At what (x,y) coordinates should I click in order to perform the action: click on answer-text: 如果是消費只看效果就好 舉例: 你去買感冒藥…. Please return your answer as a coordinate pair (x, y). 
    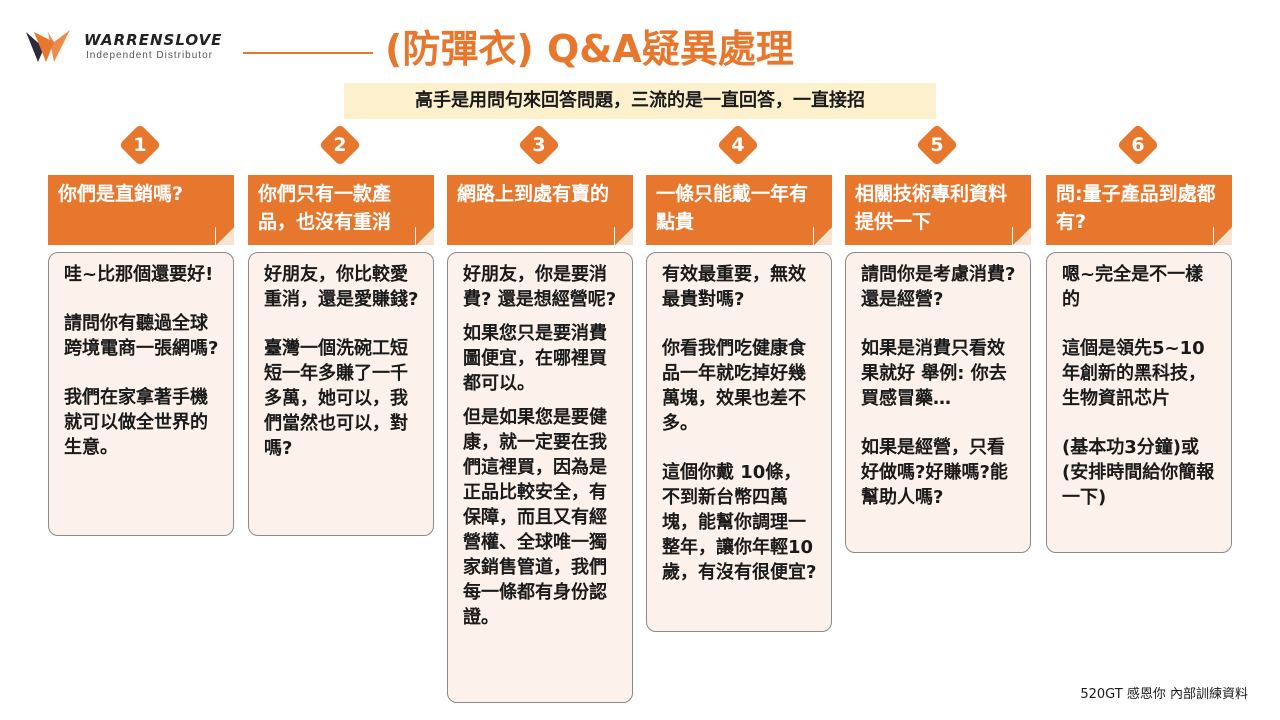
    Looking at the image, I should click on (934, 373).